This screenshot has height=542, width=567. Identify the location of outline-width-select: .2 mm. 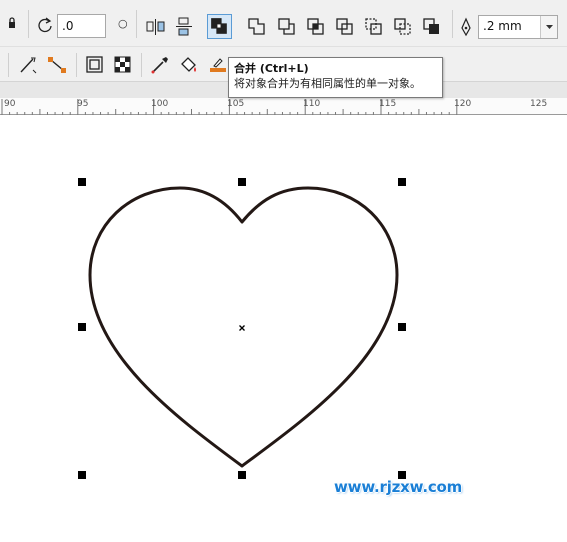
(518, 27).